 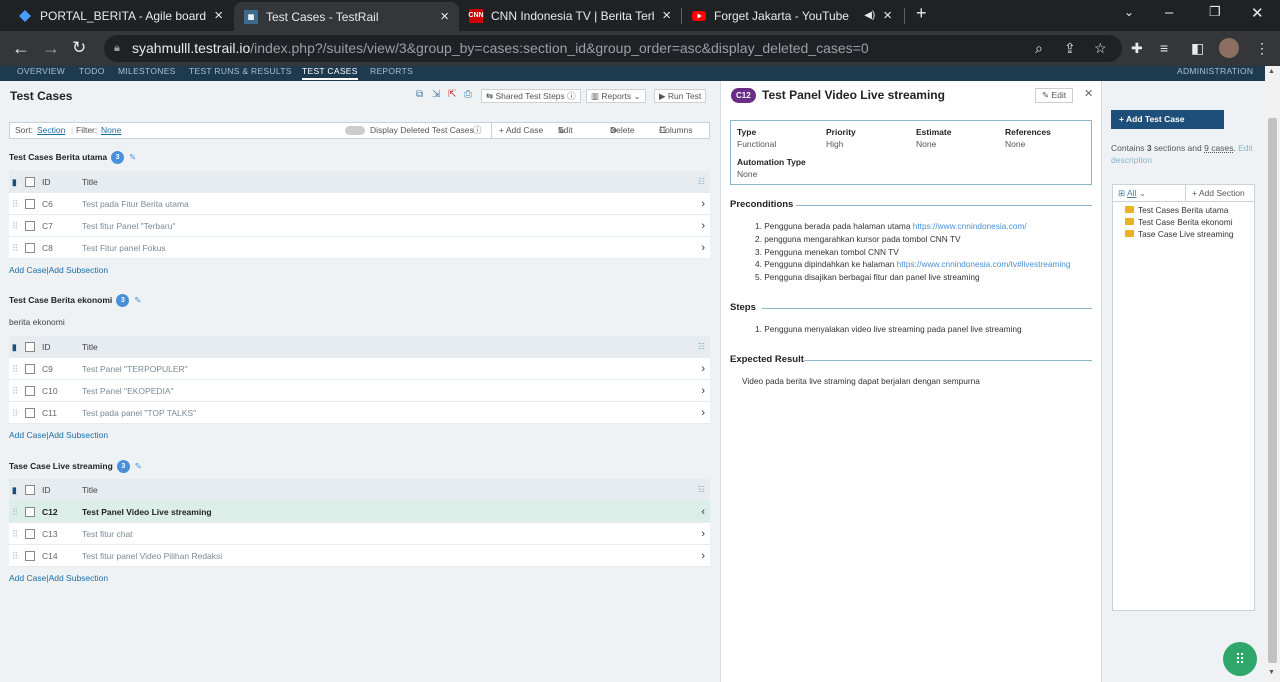 What do you see at coordinates (51, 48) in the screenshot?
I see `forward-icon: →` at bounding box center [51, 48].